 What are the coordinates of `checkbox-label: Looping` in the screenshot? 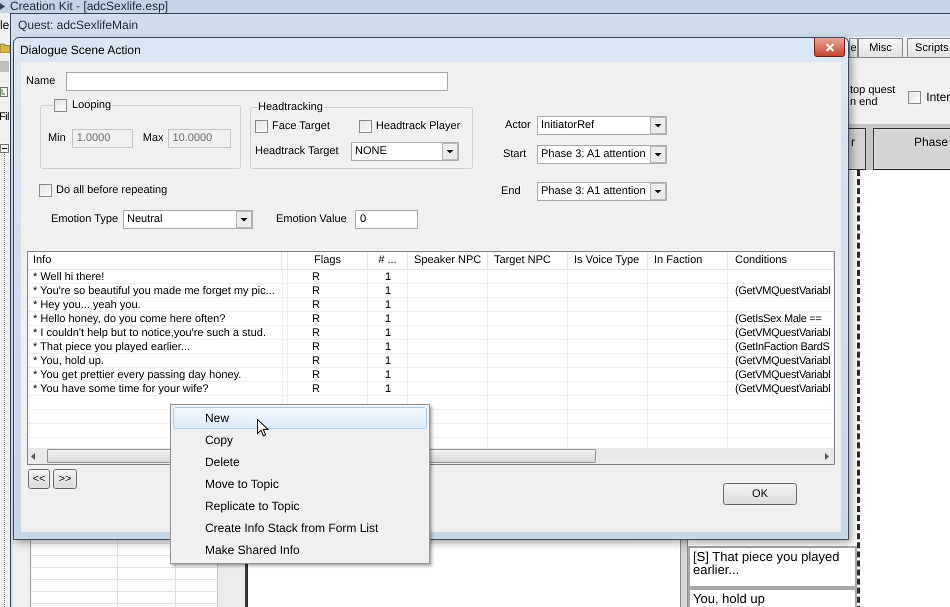 It's located at (92, 105).